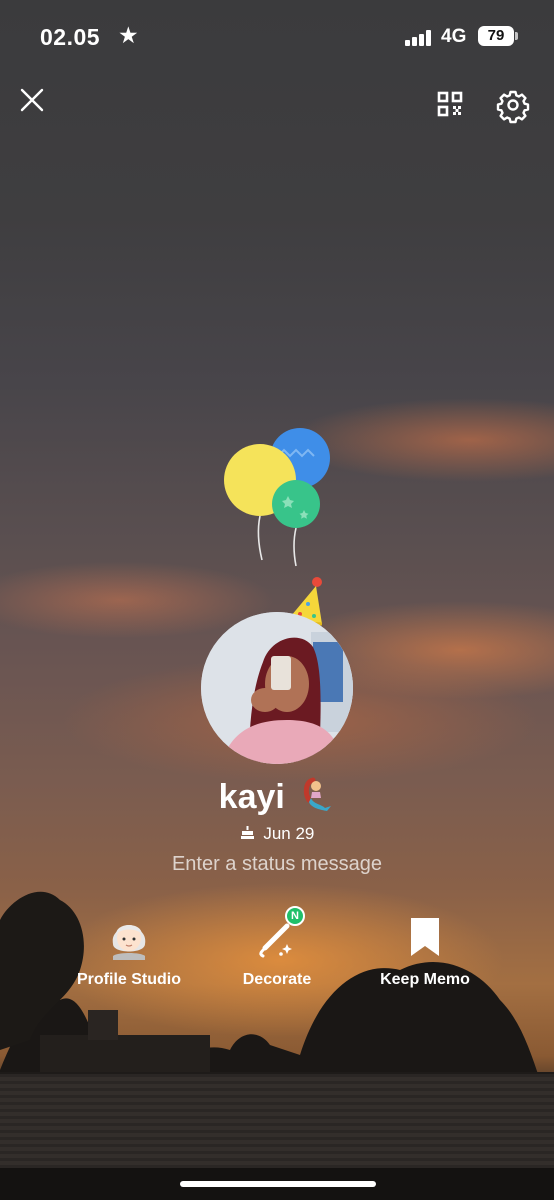 The height and width of the screenshot is (1200, 554). I want to click on settings-button, so click(513, 105).